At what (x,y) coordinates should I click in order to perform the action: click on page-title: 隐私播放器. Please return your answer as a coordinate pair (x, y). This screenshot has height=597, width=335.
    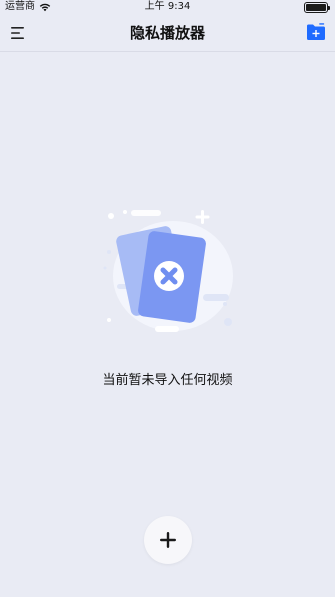
    Looking at the image, I should click on (167, 33).